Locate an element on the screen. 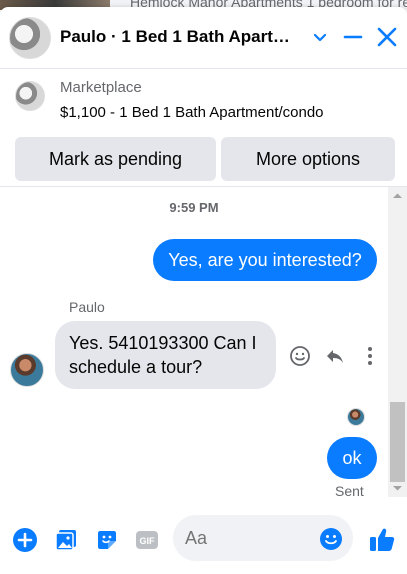  scrollbar is located at coordinates (397, 342).